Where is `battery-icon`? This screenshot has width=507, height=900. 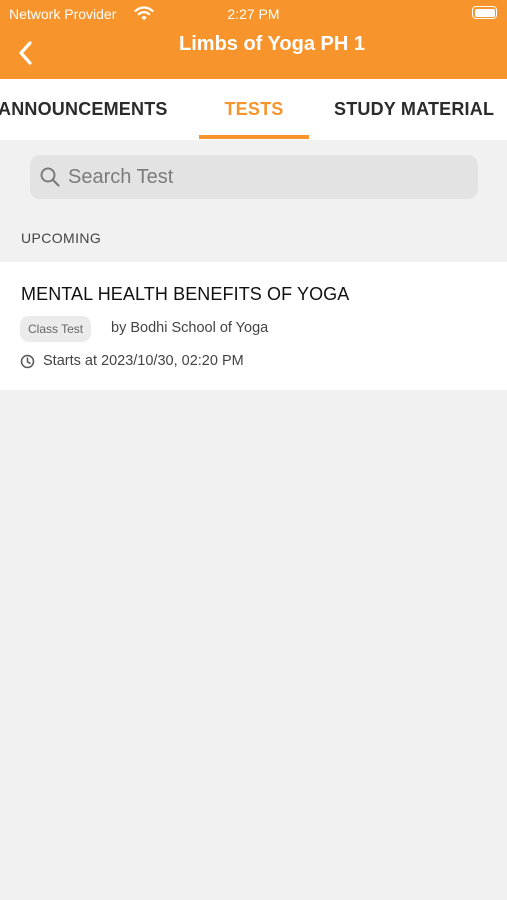
battery-icon is located at coordinates (484, 12).